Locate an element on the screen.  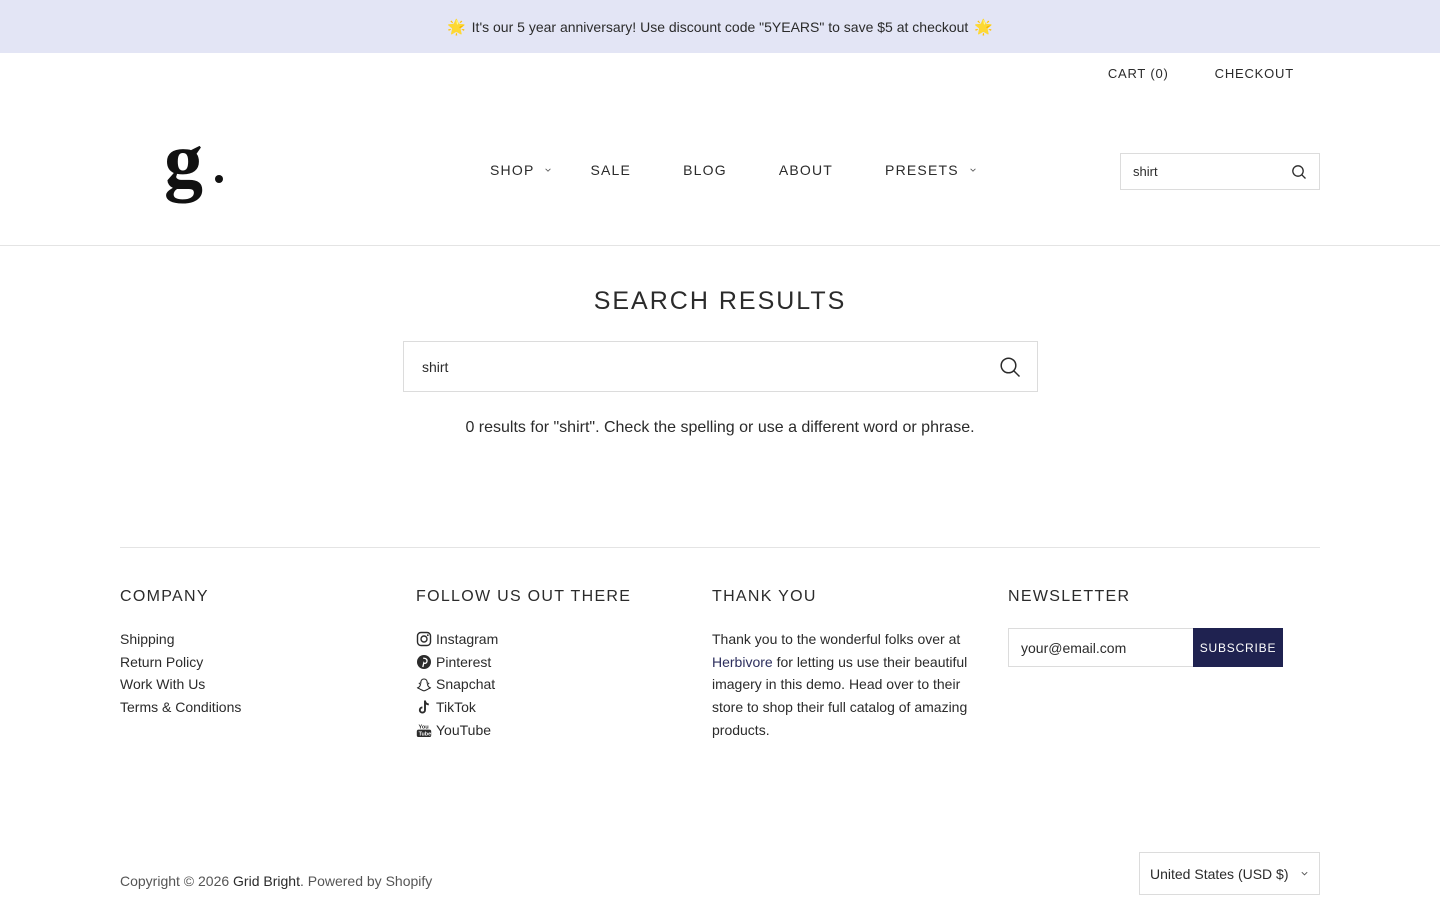
social-link-instagram: Instagram is located at coordinates (523, 639).